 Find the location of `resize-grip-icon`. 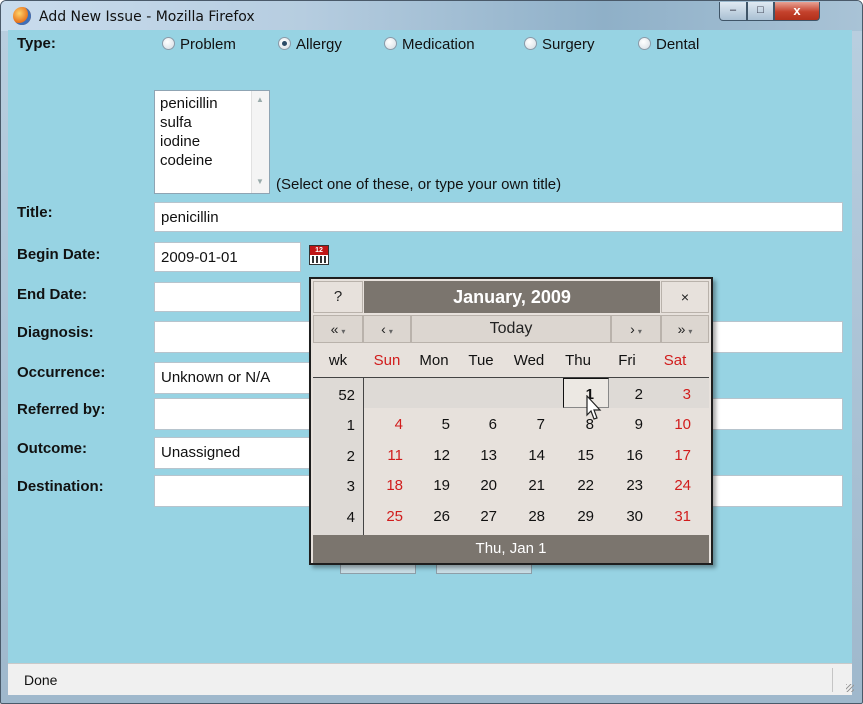

resize-grip-icon is located at coordinates (850, 688).